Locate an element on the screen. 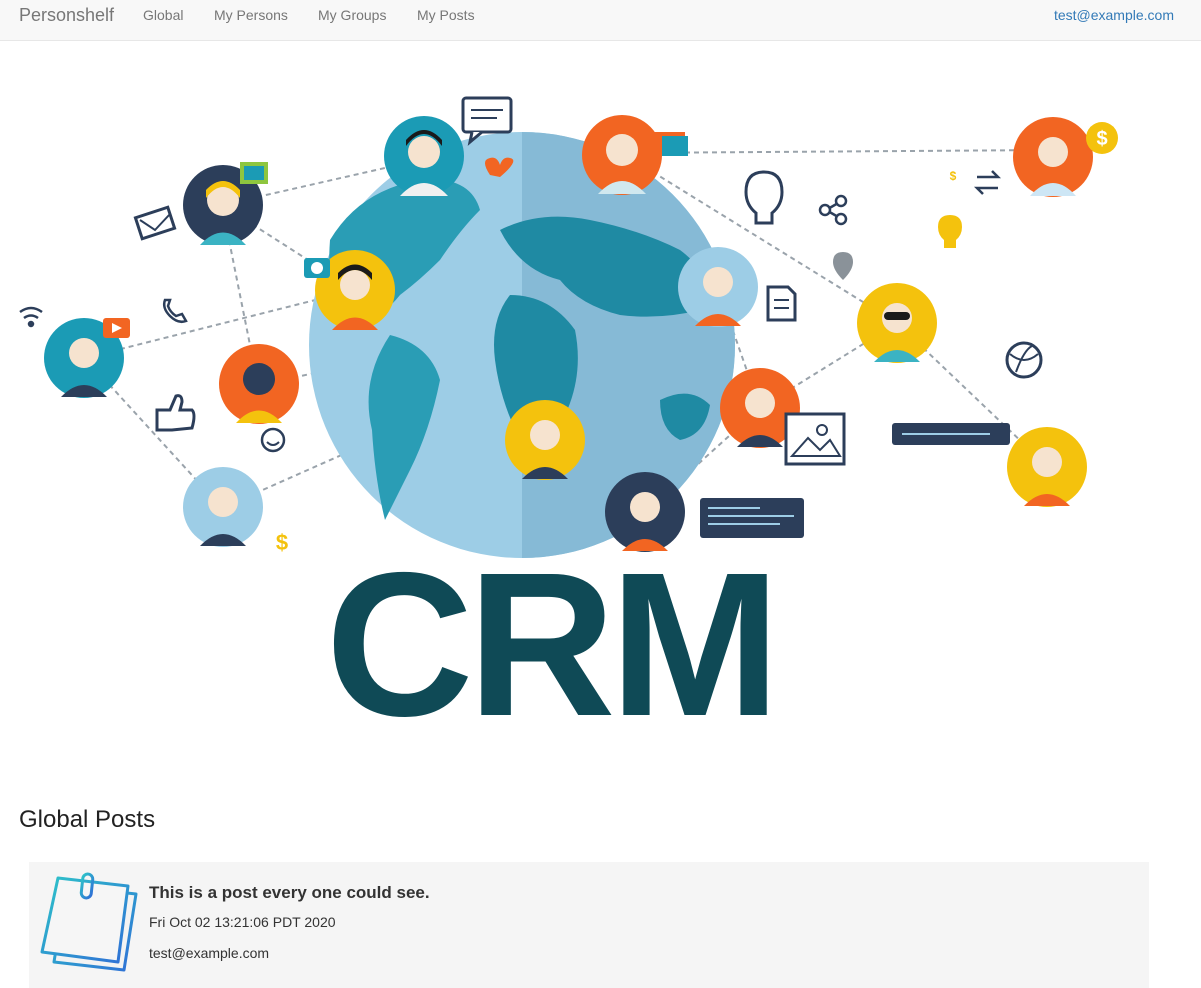 This screenshot has width=1201, height=988. user-email-link: test@example.com is located at coordinates (1114, 15).